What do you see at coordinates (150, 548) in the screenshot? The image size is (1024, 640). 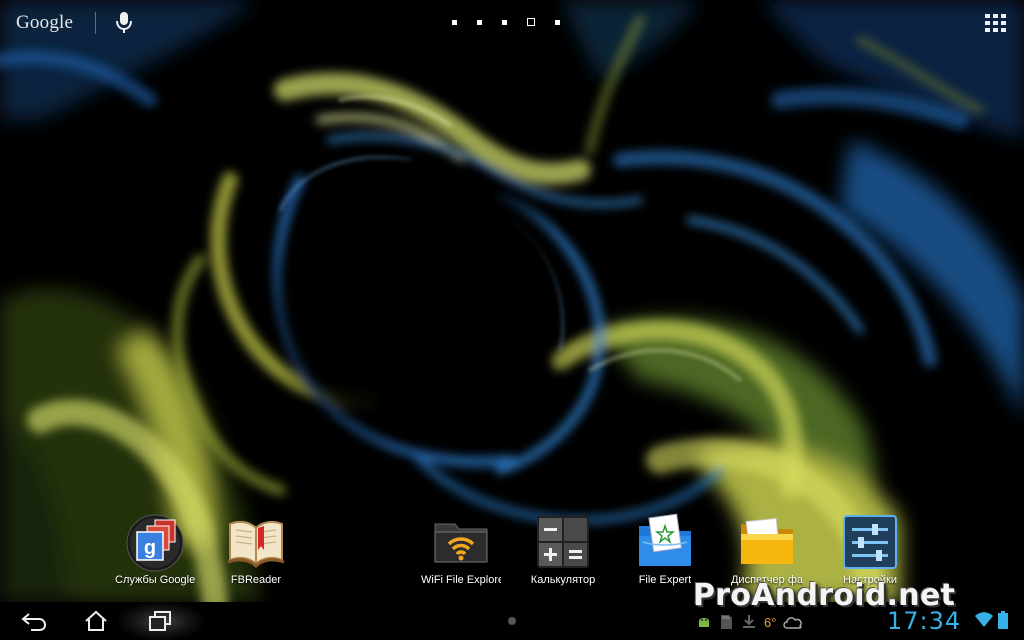 I see `svg-text: g` at bounding box center [150, 548].